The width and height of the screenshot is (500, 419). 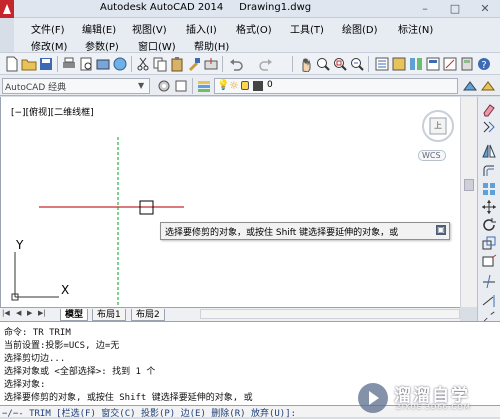 I want to click on workspace-settings-icon, so click(x=164, y=86).